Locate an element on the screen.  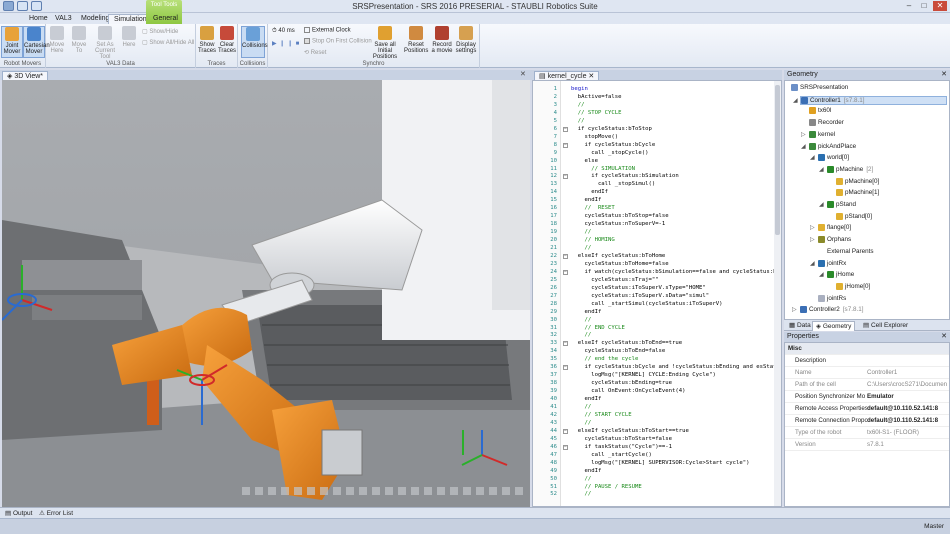
tab-general: General is located at coordinates (165, 19).